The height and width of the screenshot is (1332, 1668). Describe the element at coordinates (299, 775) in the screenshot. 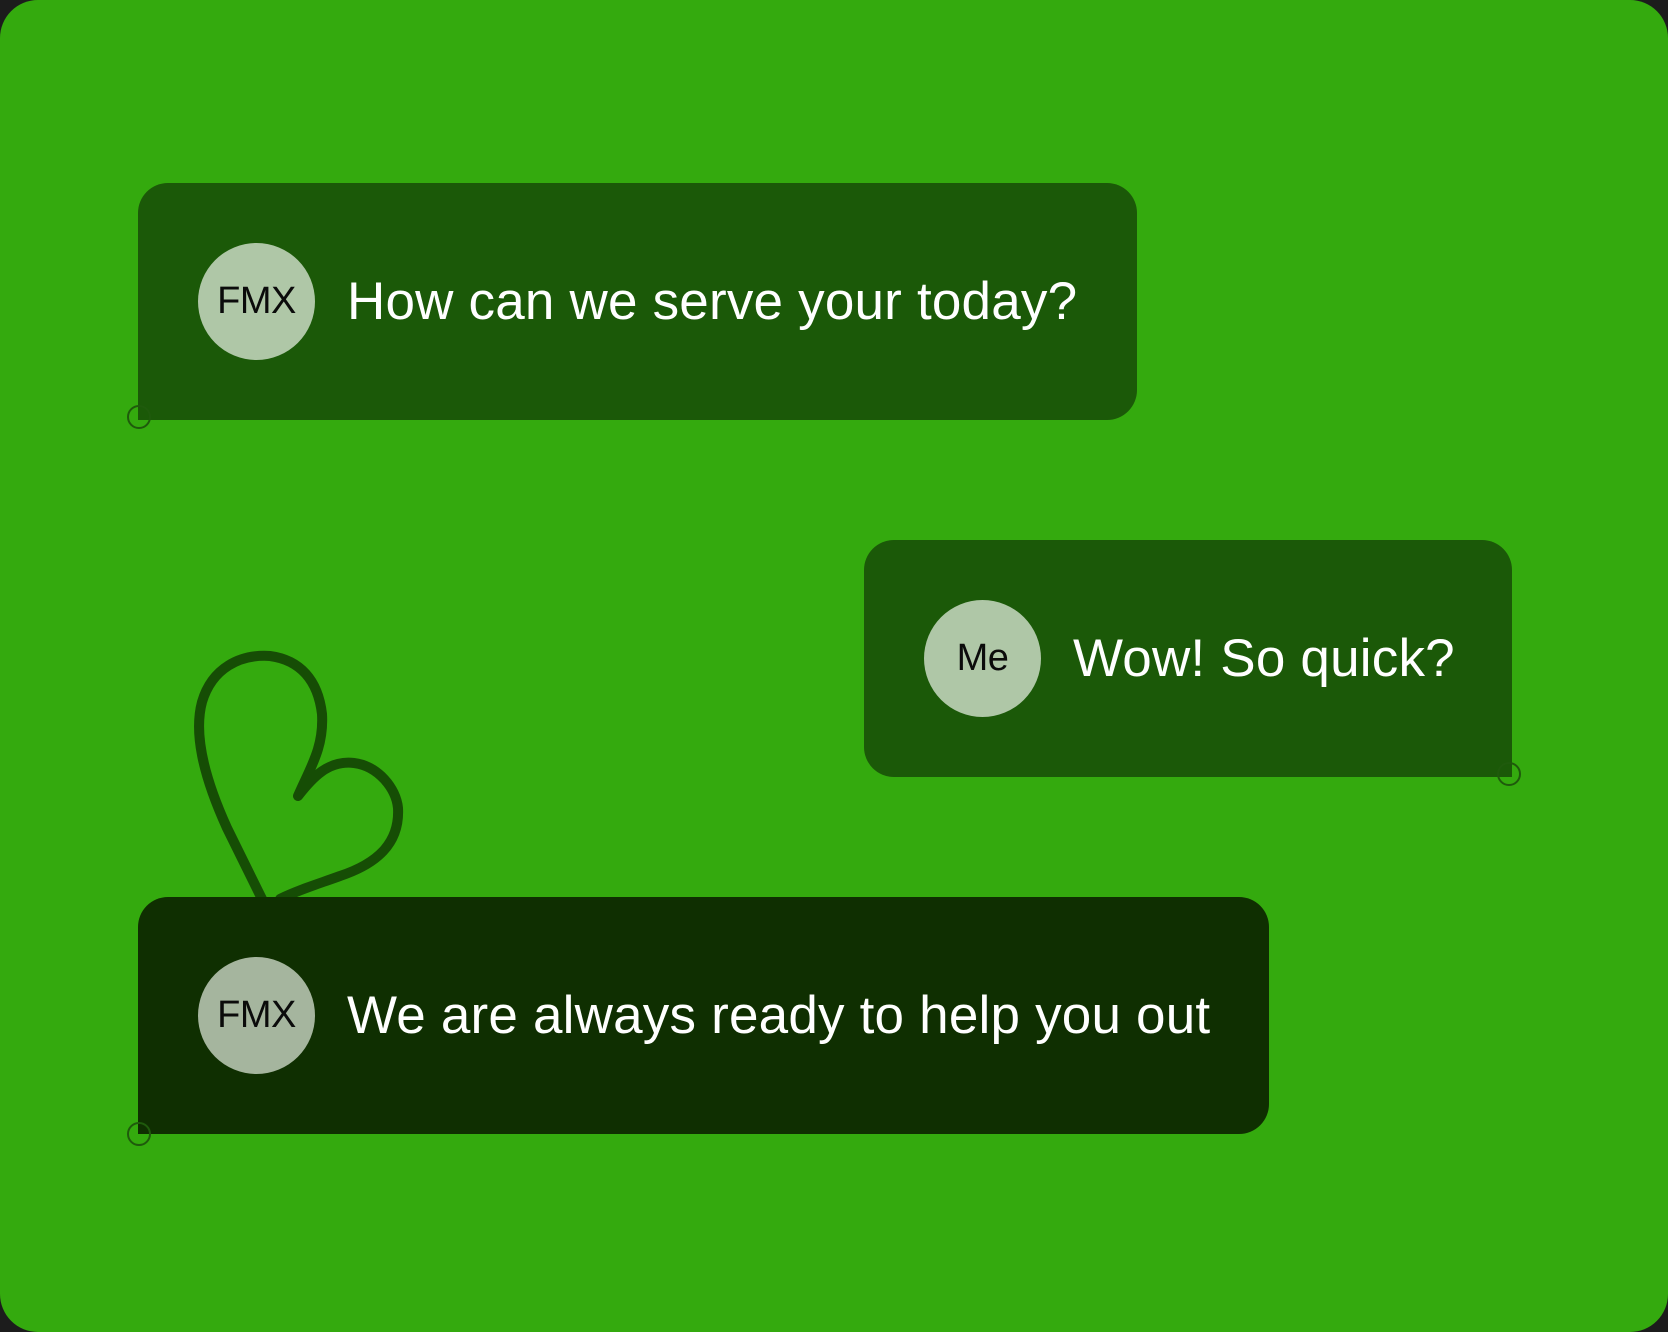

I see `heart-outline-icon` at that location.